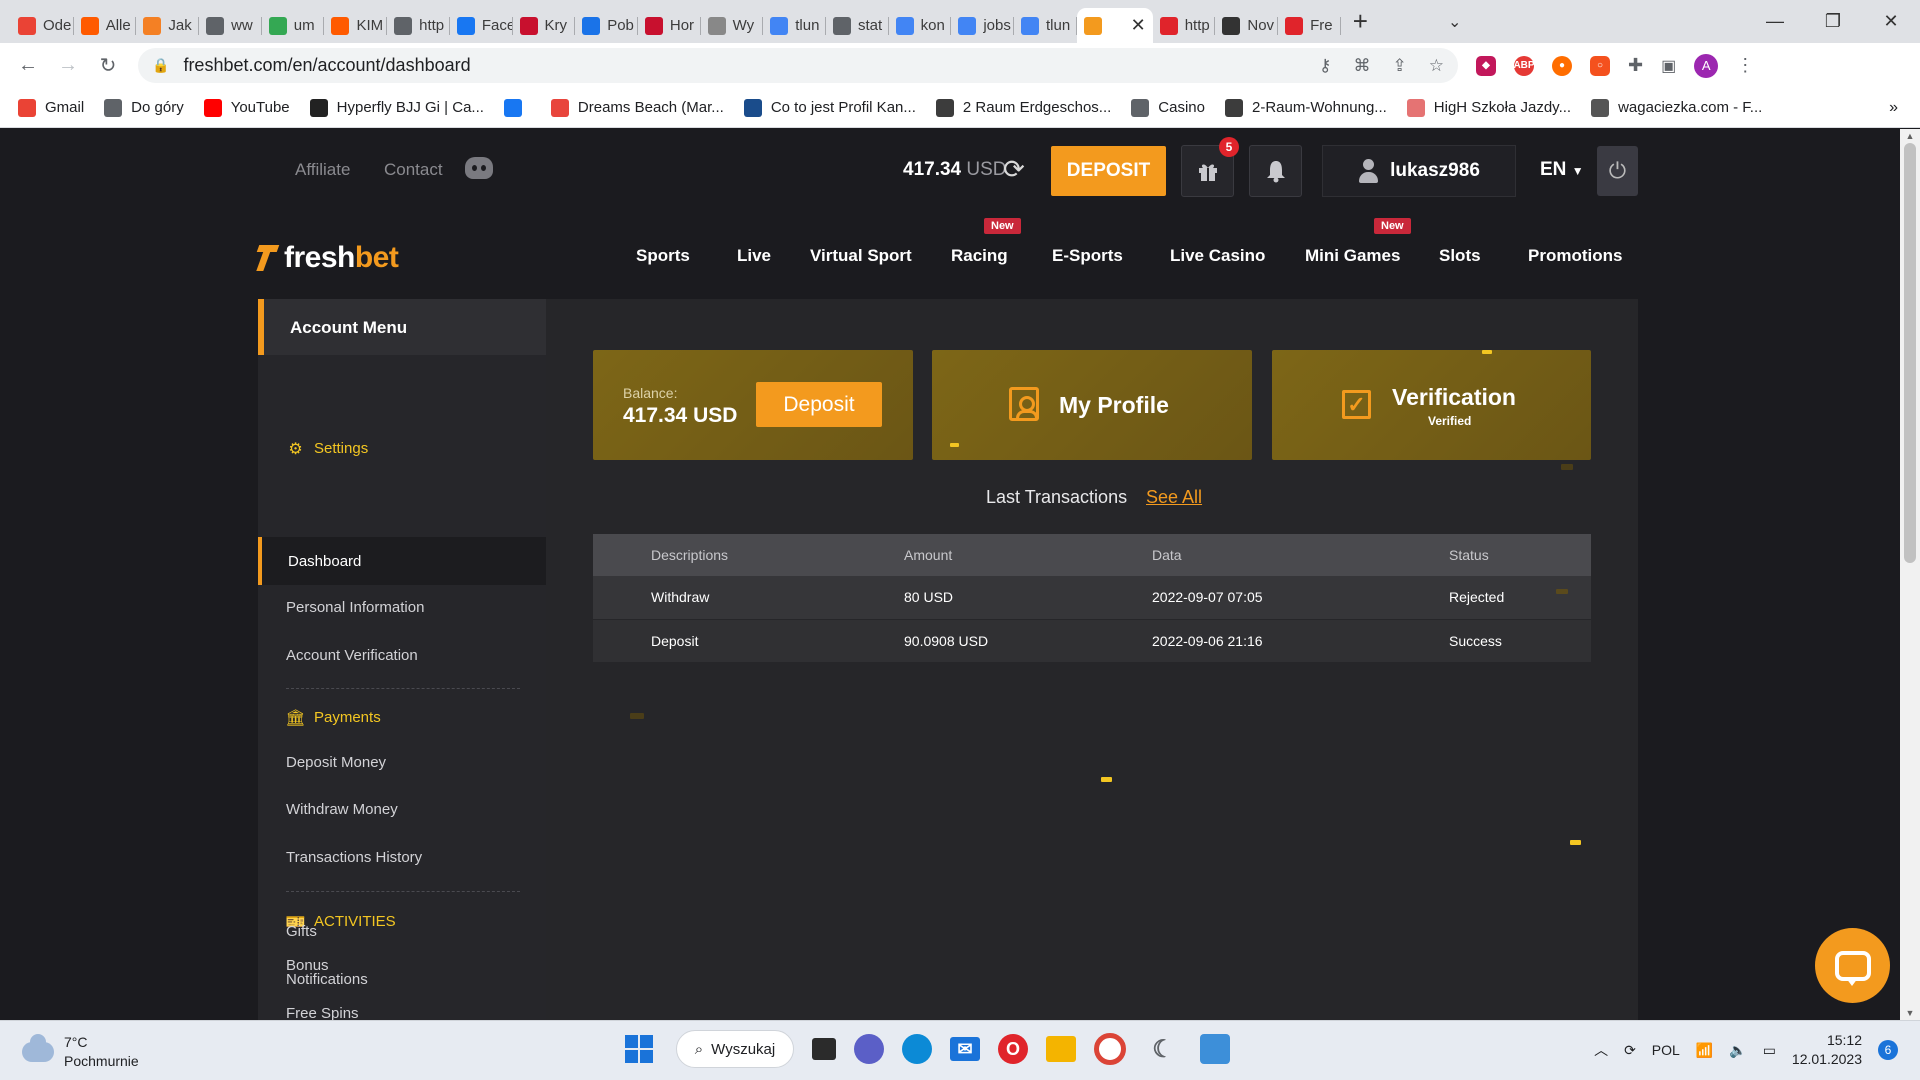 Image resolution: width=1920 pixels, height=1080 pixels. Describe the element at coordinates (1635, 65) in the screenshot. I see `puzzle-icon: ✚` at that location.